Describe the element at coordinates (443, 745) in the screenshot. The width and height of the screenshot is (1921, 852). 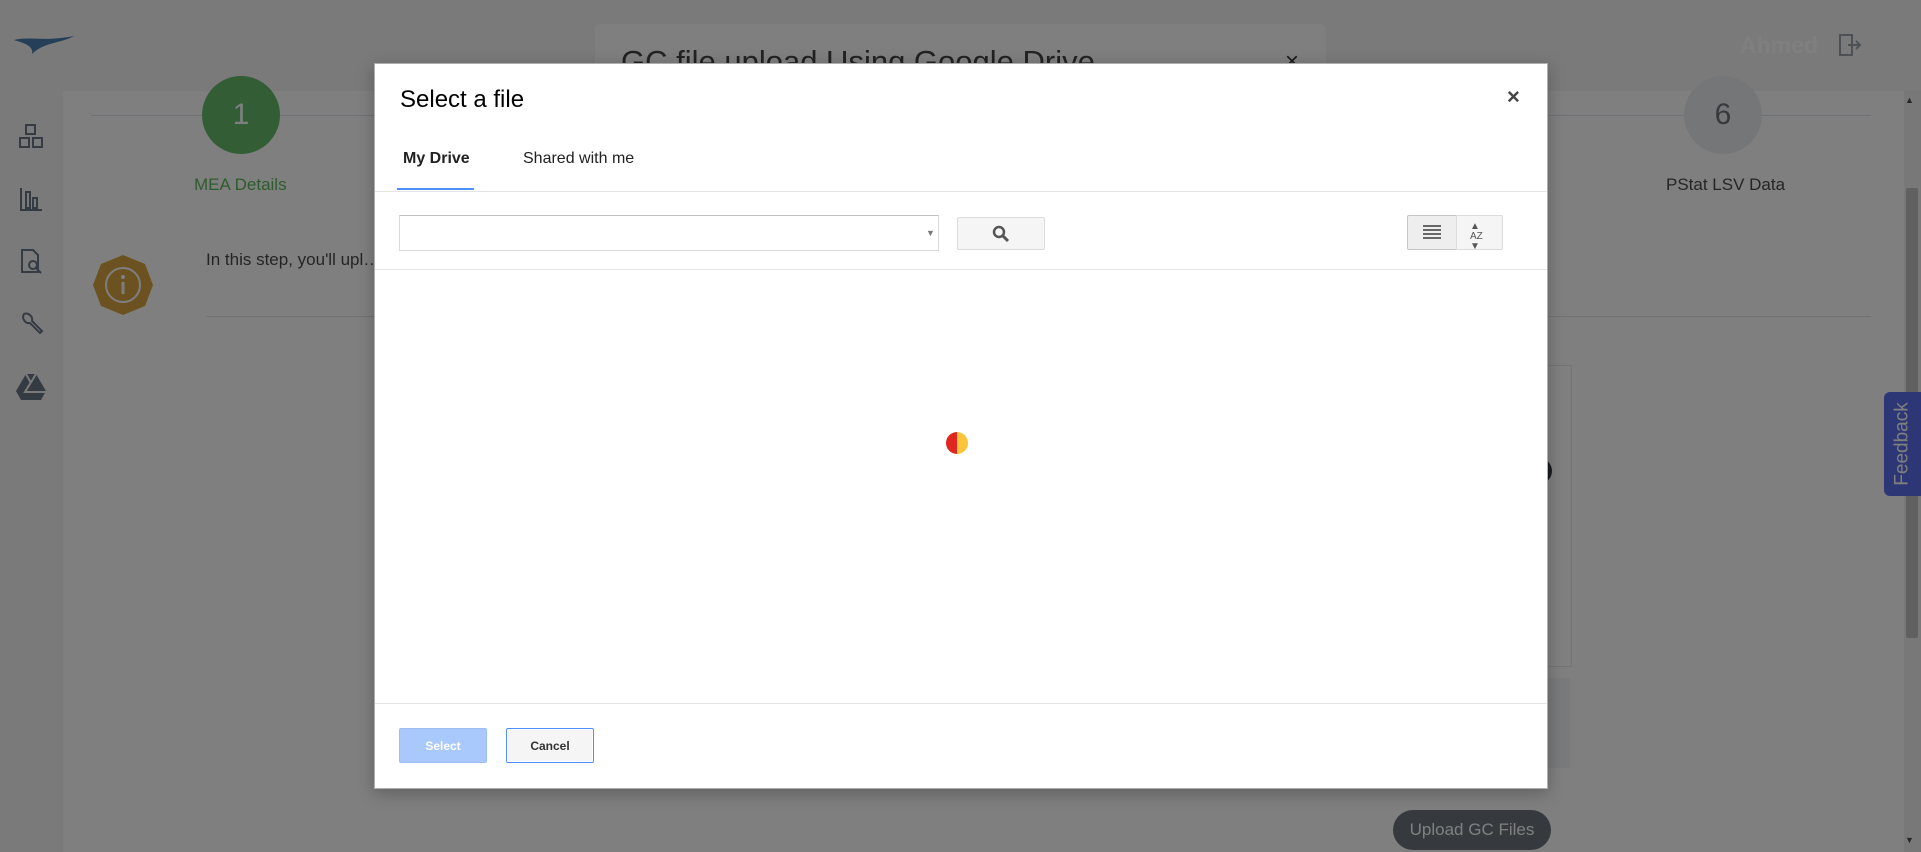
I see `select-button: Select` at that location.